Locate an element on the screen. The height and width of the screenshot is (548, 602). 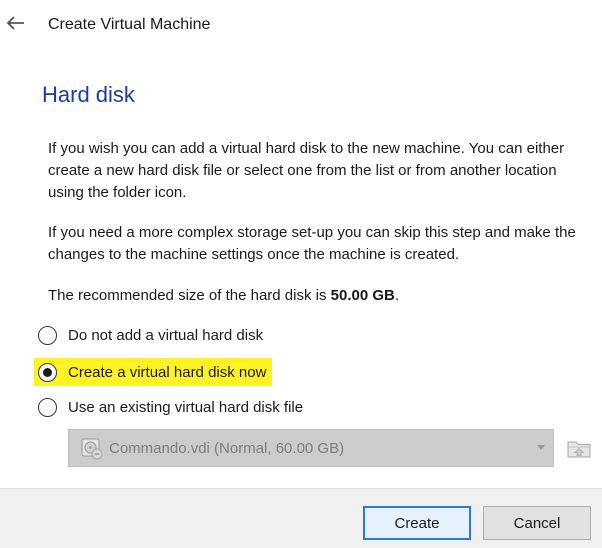
option-use-existing: Use an existing virtual hard disk file is located at coordinates (170, 407).